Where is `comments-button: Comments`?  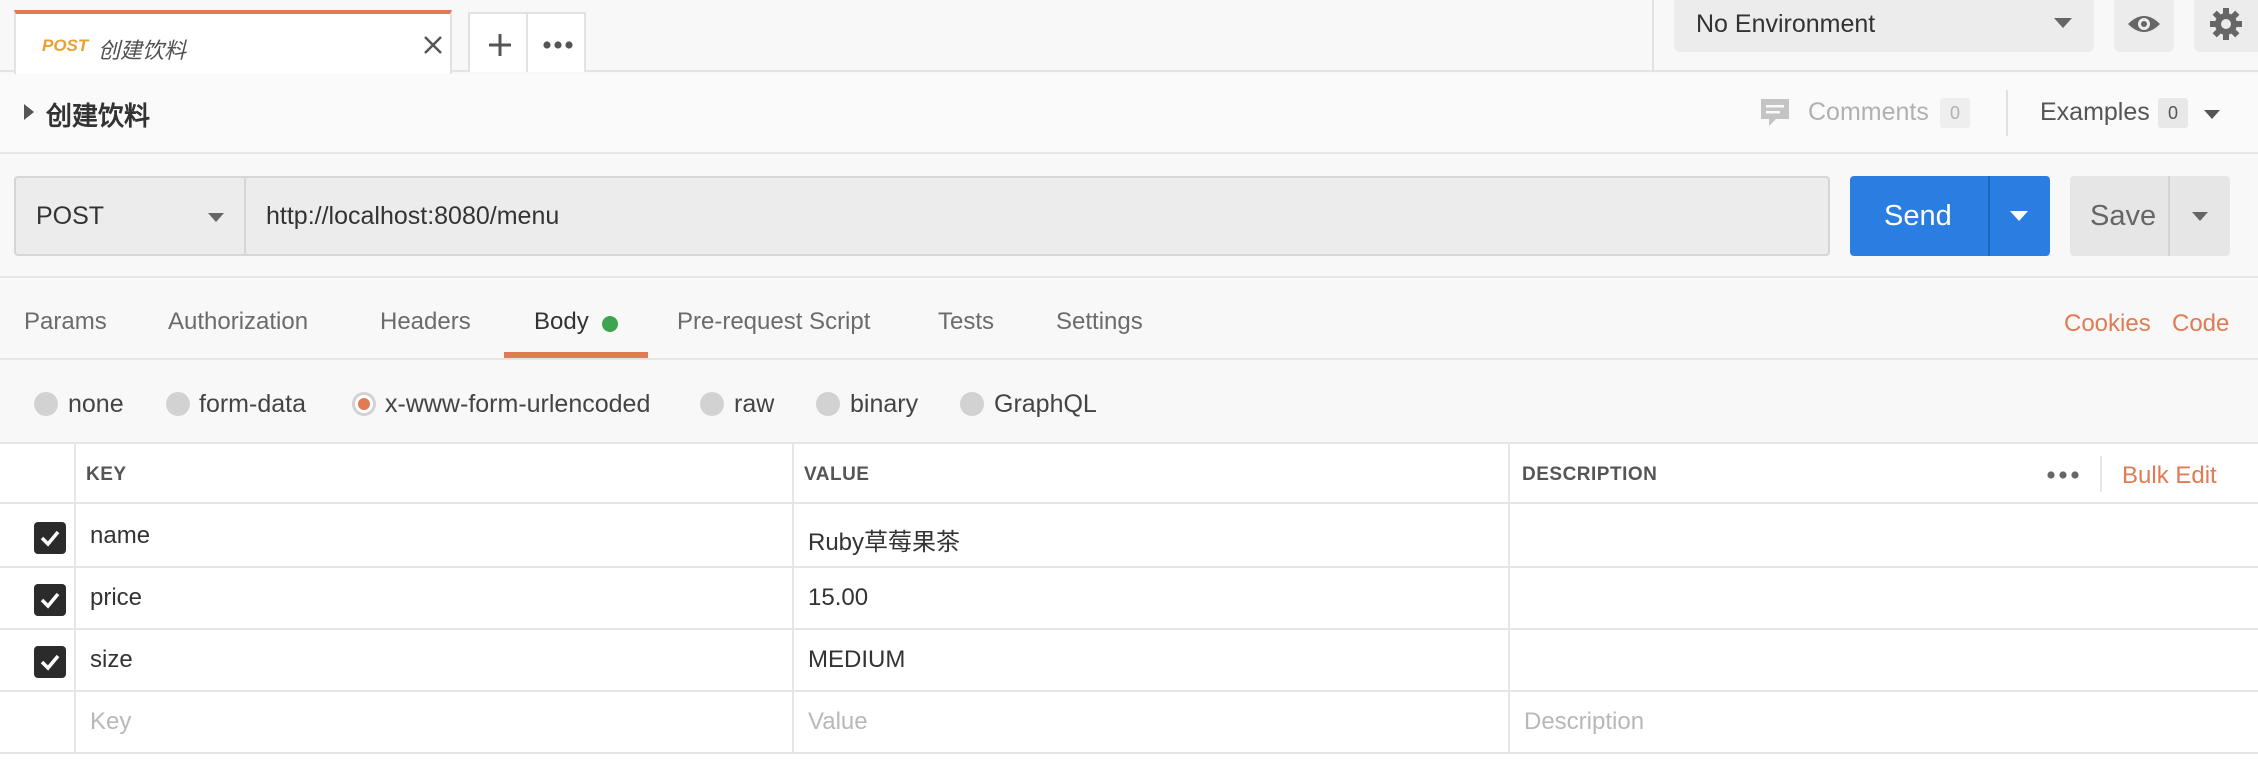
comments-button: Comments is located at coordinates (1868, 112).